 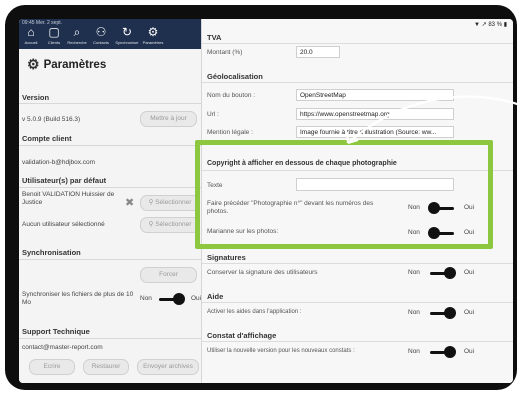 I want to click on nav-label: Clients, so click(x=54, y=42).